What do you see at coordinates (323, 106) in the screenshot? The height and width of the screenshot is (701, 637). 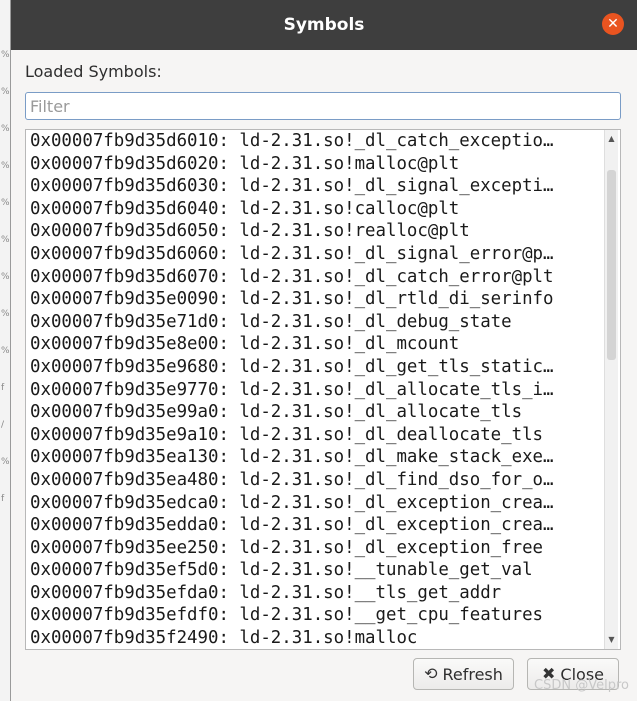 I see `filter-input` at bounding box center [323, 106].